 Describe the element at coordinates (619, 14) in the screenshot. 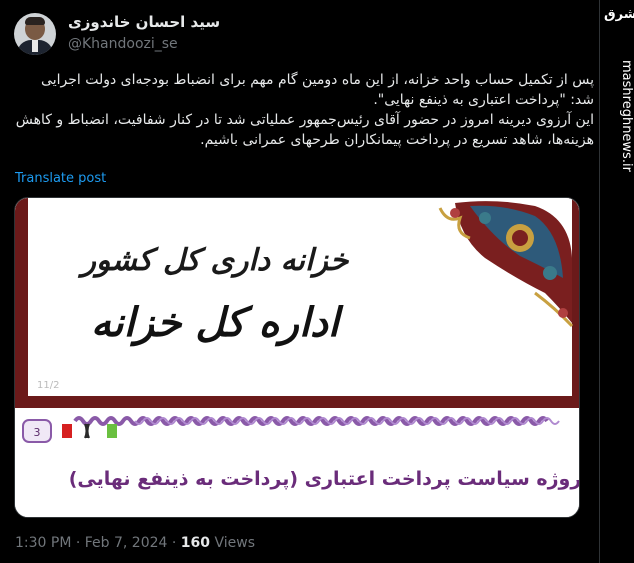

I see `watermark-logo: مشرق` at that location.